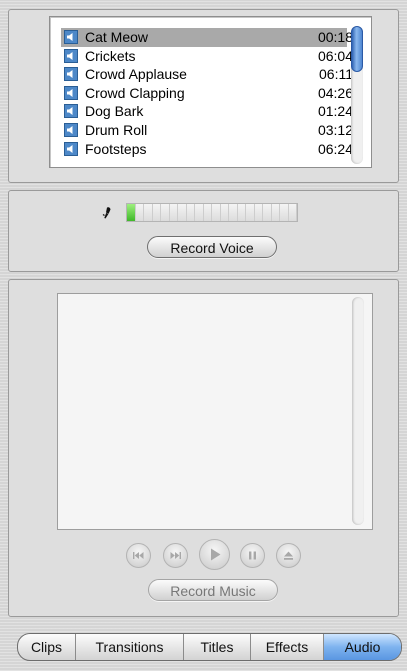 This screenshot has height=671, width=407. Describe the element at coordinates (117, 37) in the screenshot. I see `clip-name: Cat Meow` at that location.